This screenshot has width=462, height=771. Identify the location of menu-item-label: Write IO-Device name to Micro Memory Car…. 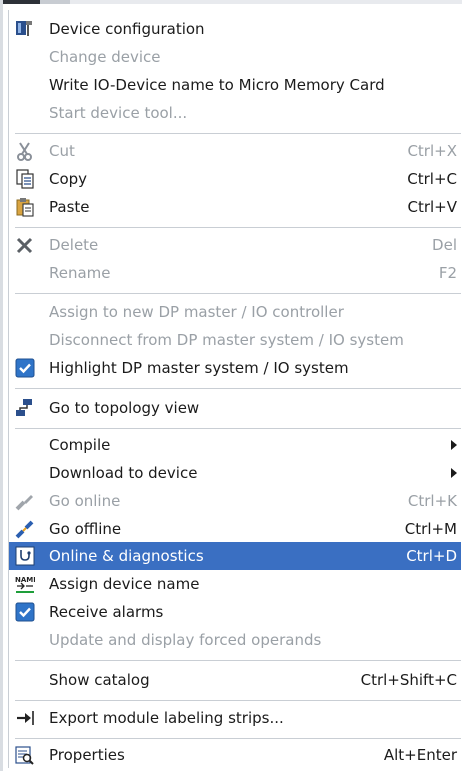
(217, 85).